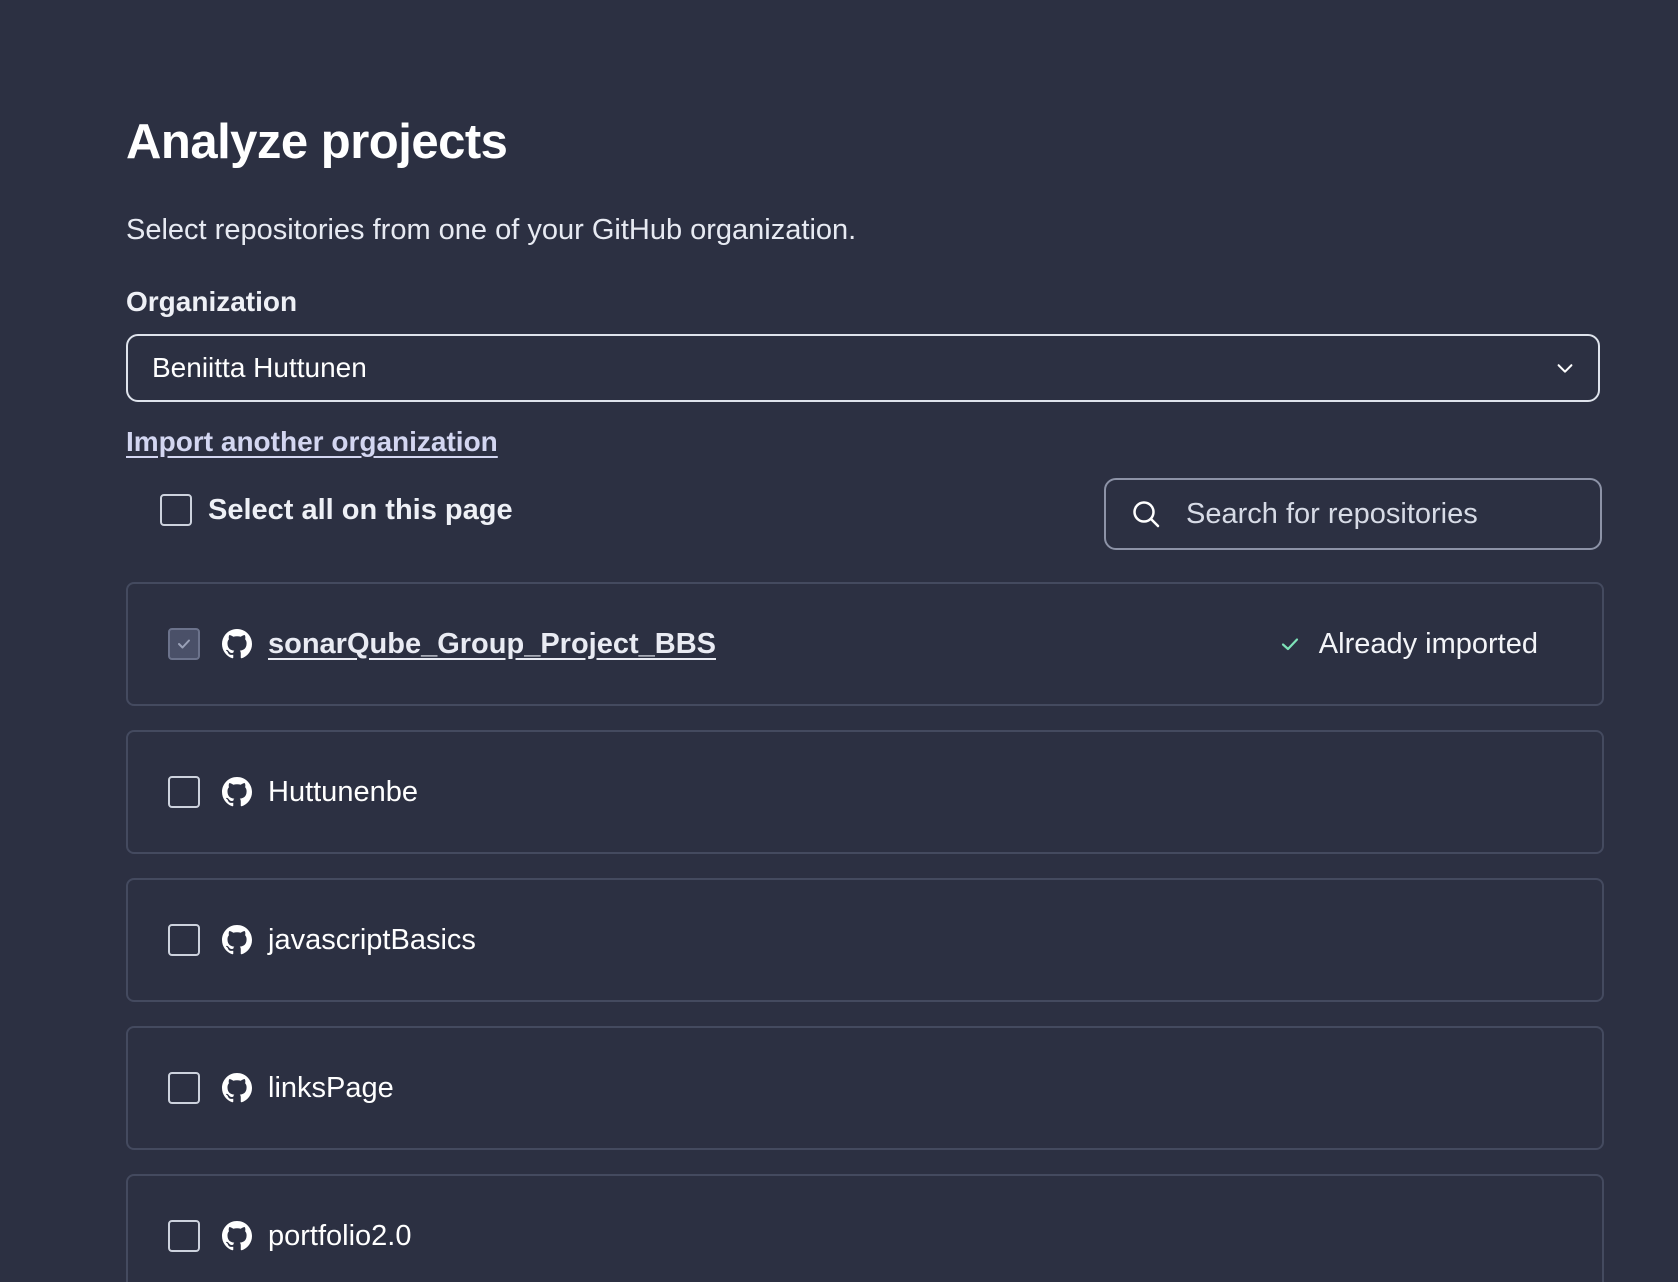  Describe the element at coordinates (865, 1228) in the screenshot. I see `repository-row: portfolio2.0` at that location.